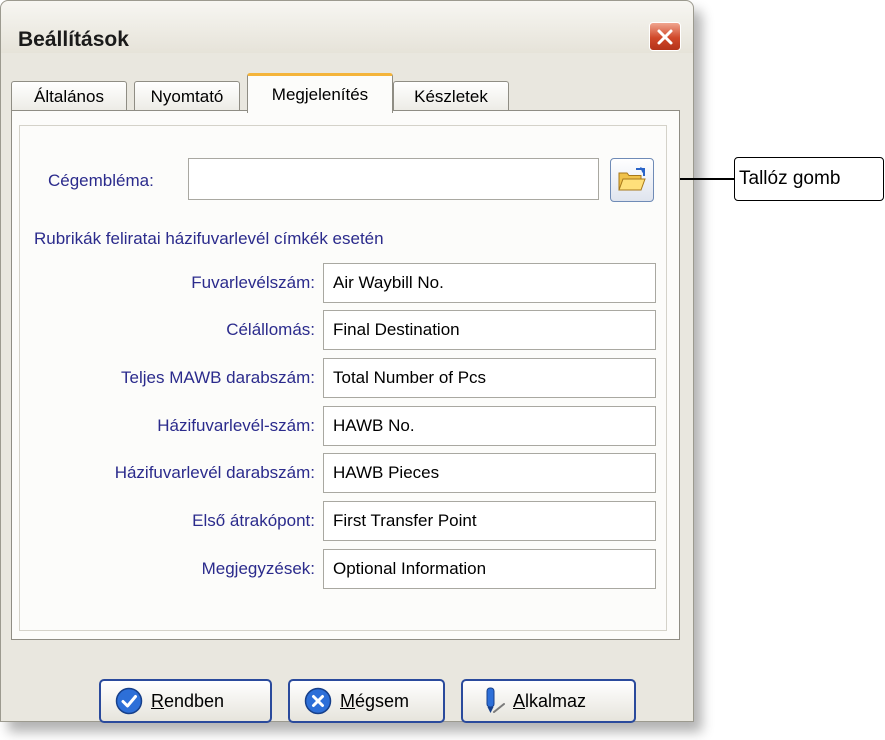 The height and width of the screenshot is (740, 885). I want to click on apply-pen-icon, so click(495, 700).